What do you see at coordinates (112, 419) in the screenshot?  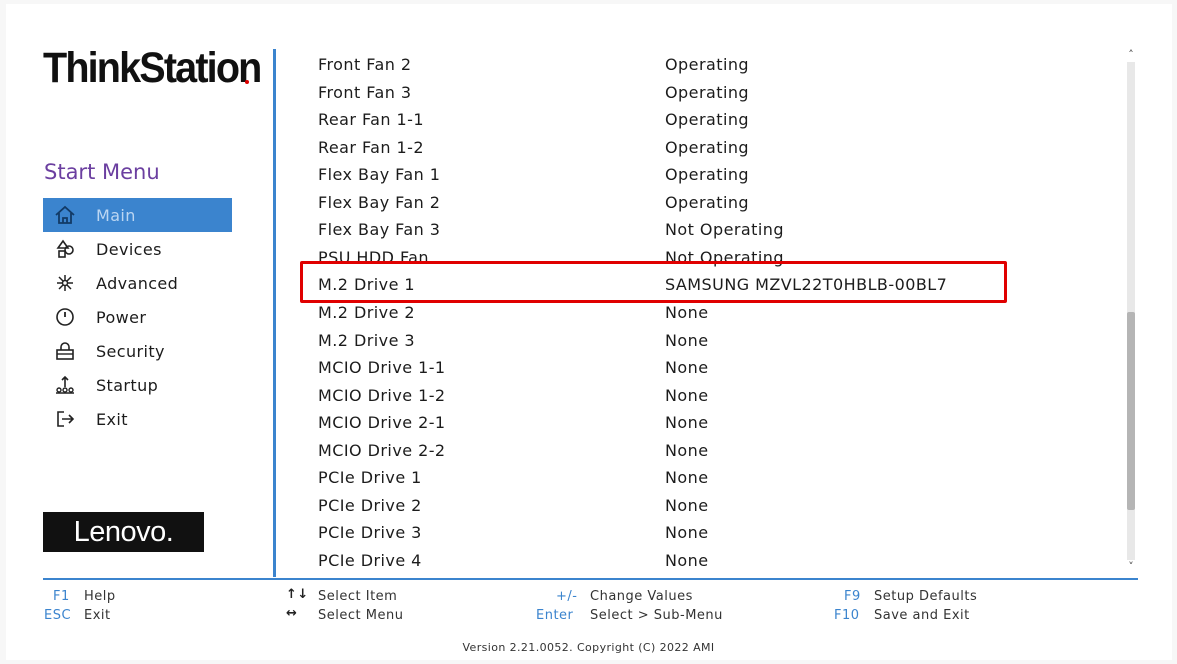 I see `sidebar-item-label: Exit` at bounding box center [112, 419].